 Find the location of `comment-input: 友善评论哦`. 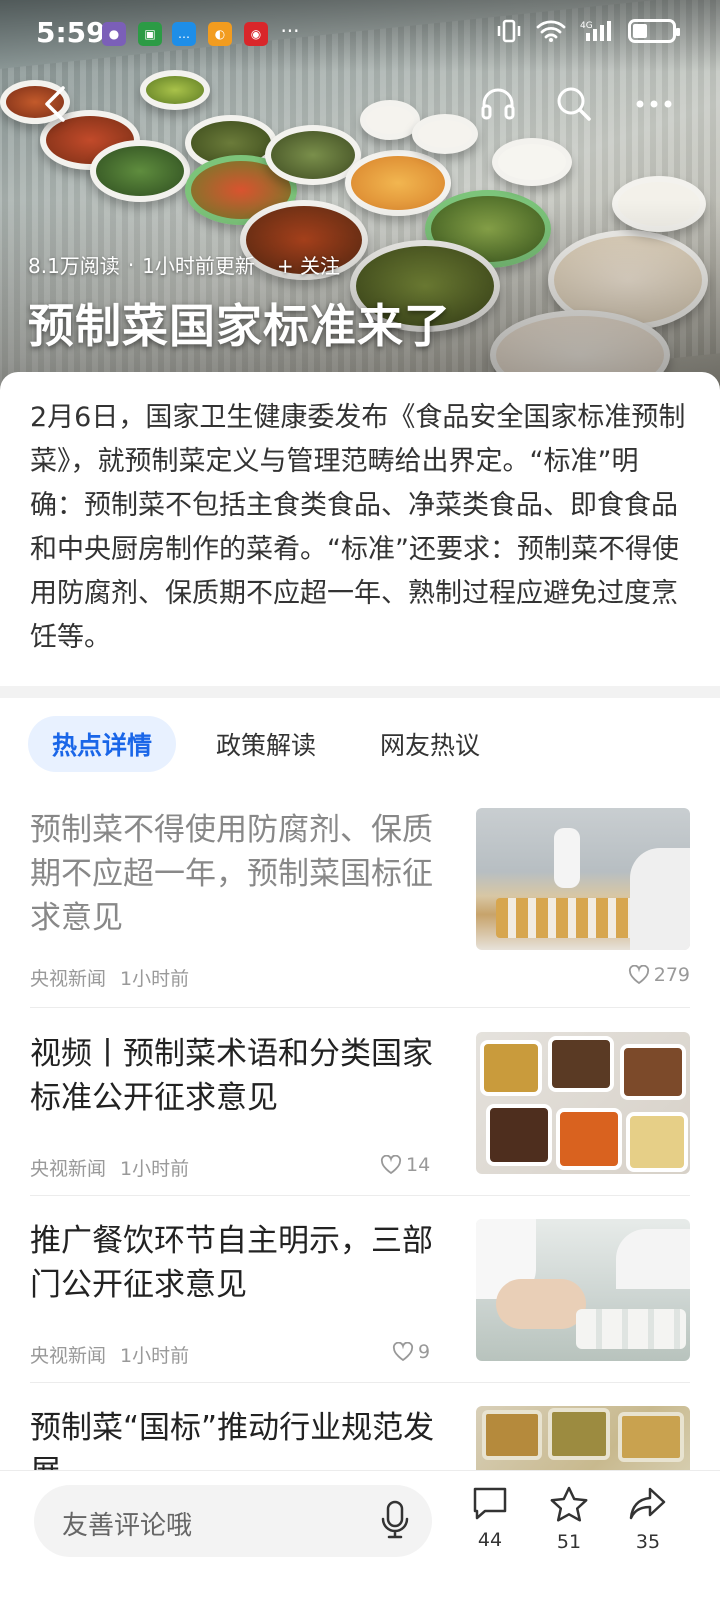

comment-input: 友善评论哦 is located at coordinates (233, 1521).